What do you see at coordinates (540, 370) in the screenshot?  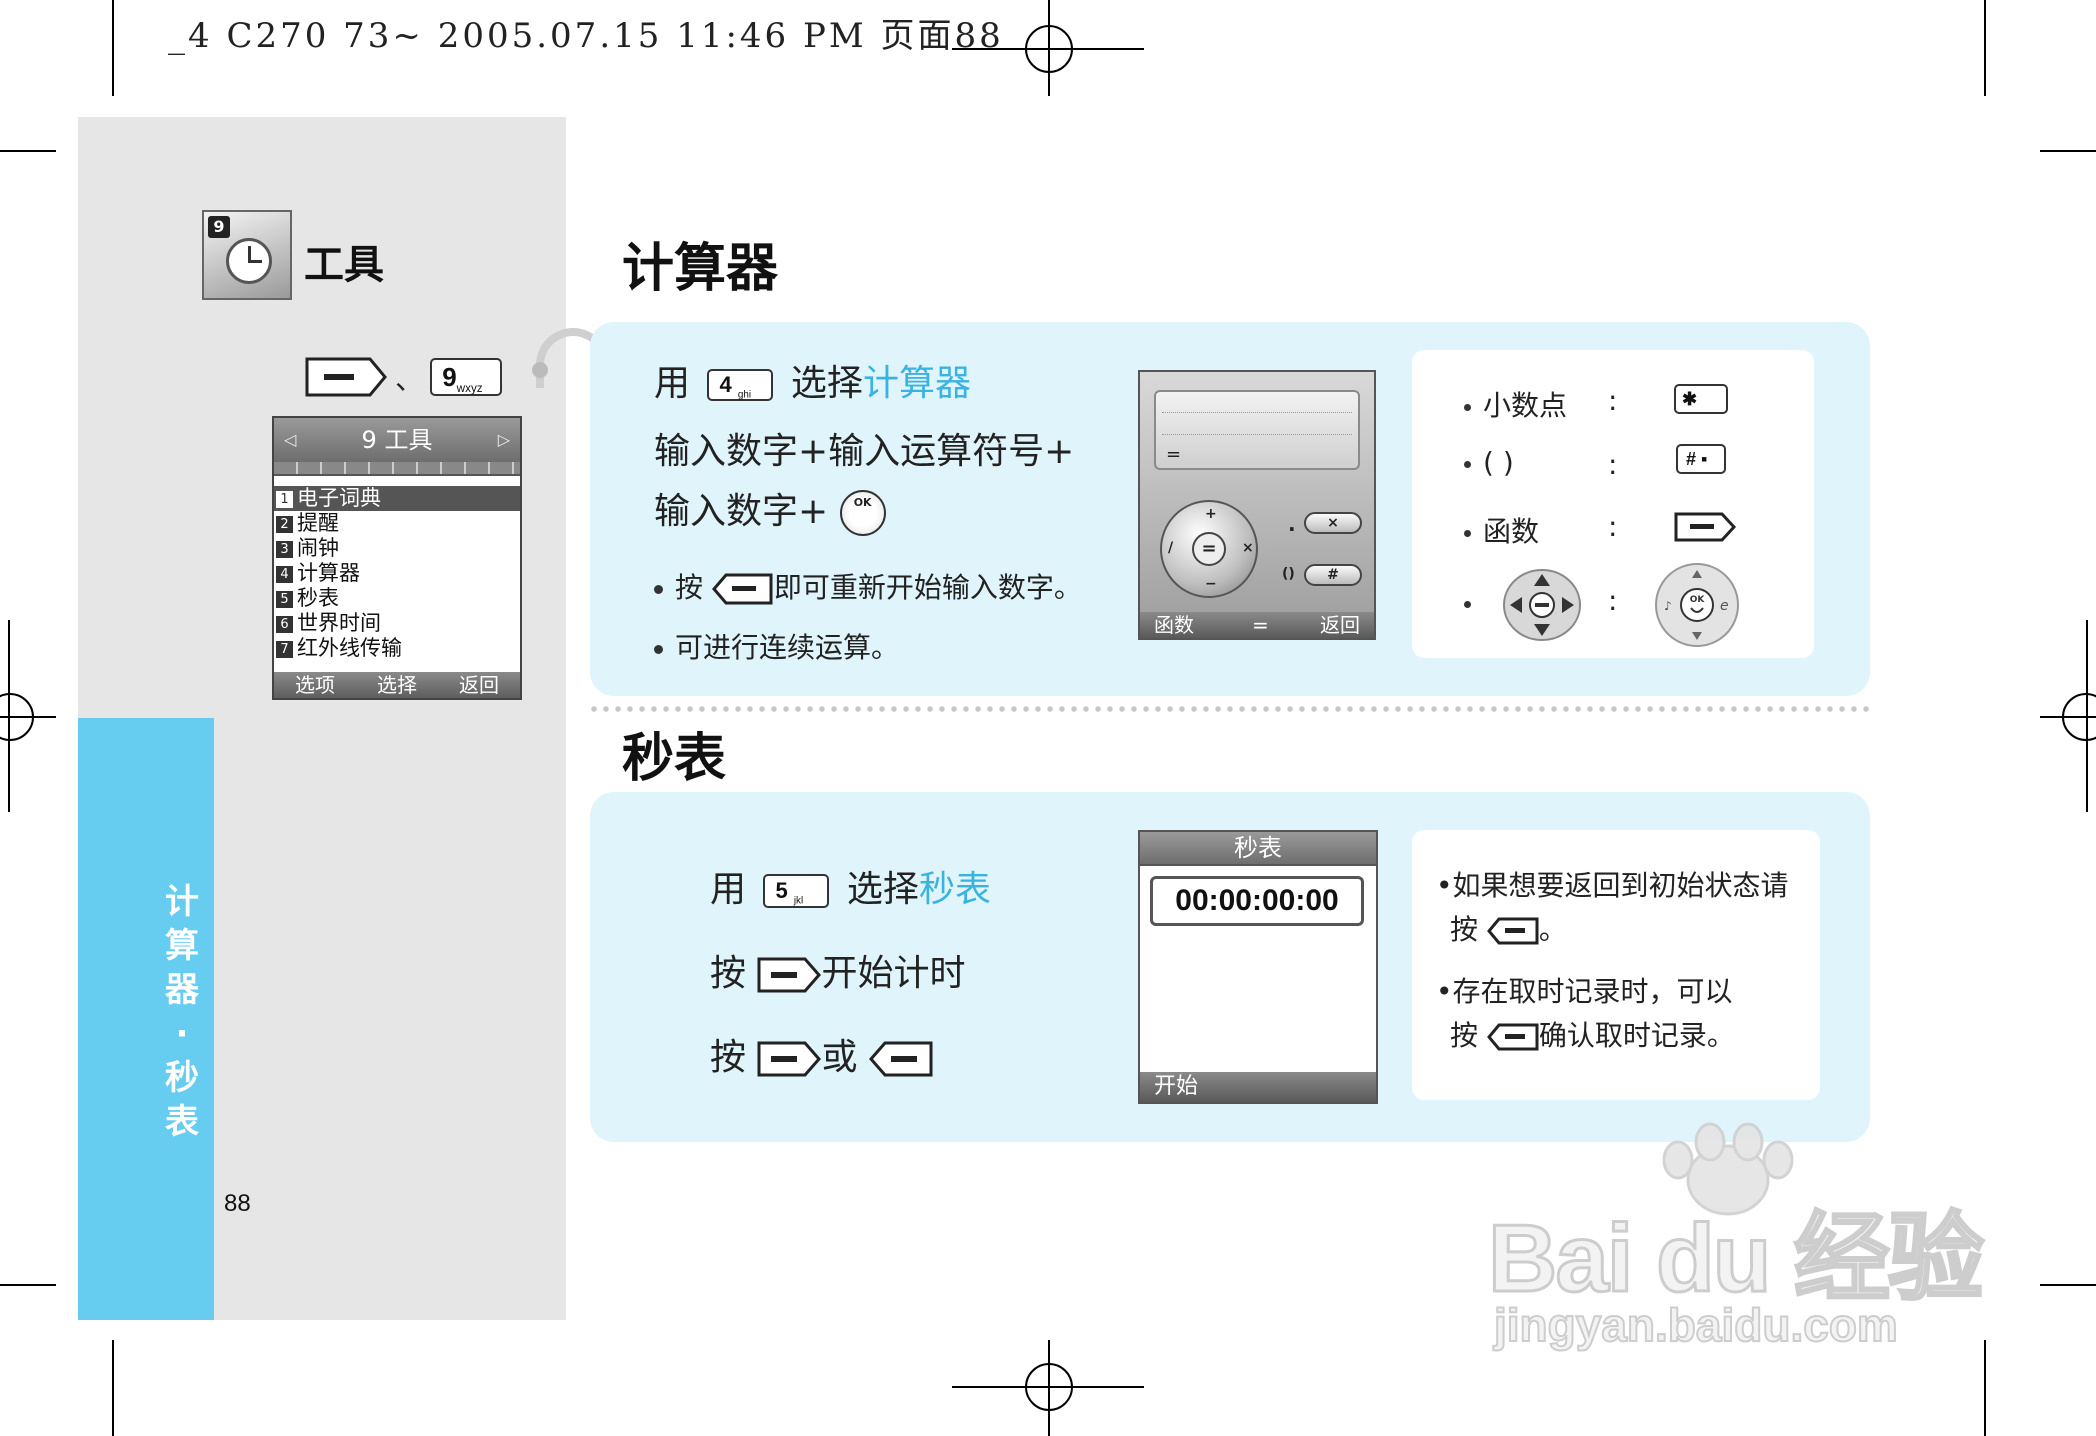 I see `hook-end-left` at bounding box center [540, 370].